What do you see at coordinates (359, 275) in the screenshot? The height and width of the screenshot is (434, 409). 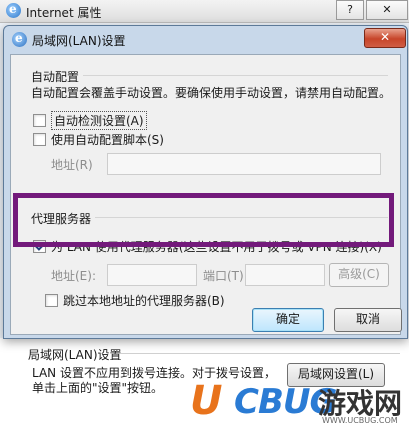 I see `advanced-button: 高级(C)` at bounding box center [359, 275].